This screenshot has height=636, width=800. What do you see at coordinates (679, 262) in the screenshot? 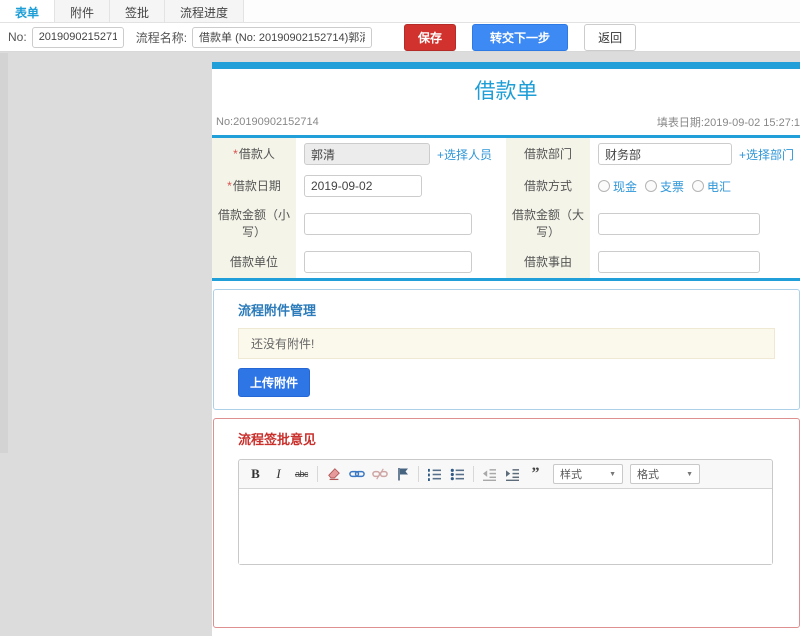
I see `reason-input` at bounding box center [679, 262].